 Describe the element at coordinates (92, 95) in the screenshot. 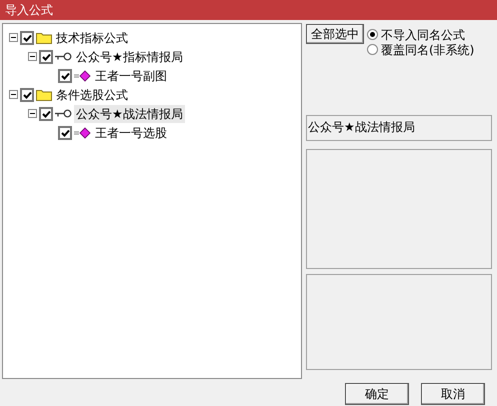

I see `tree-item: 条件选股公式` at that location.